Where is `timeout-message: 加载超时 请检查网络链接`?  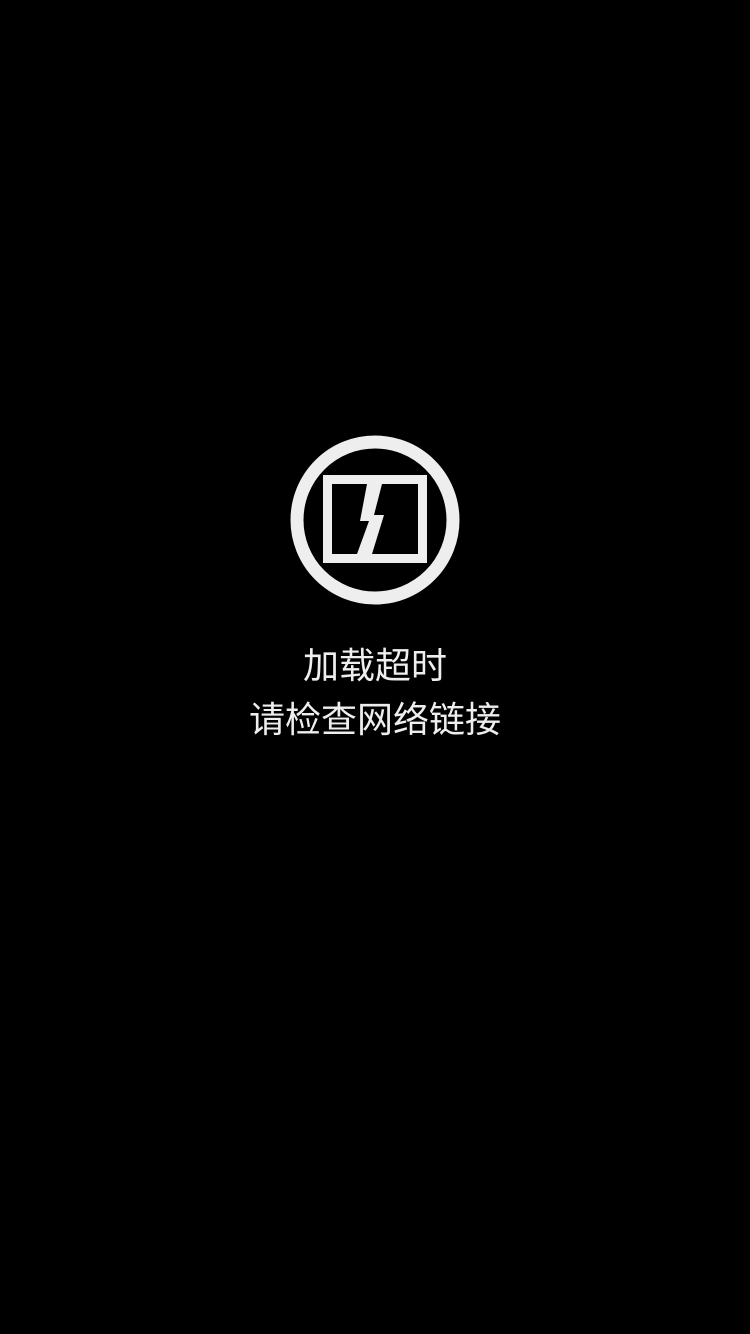
timeout-message: 加载超时 请检查网络链接 is located at coordinates (375, 694).